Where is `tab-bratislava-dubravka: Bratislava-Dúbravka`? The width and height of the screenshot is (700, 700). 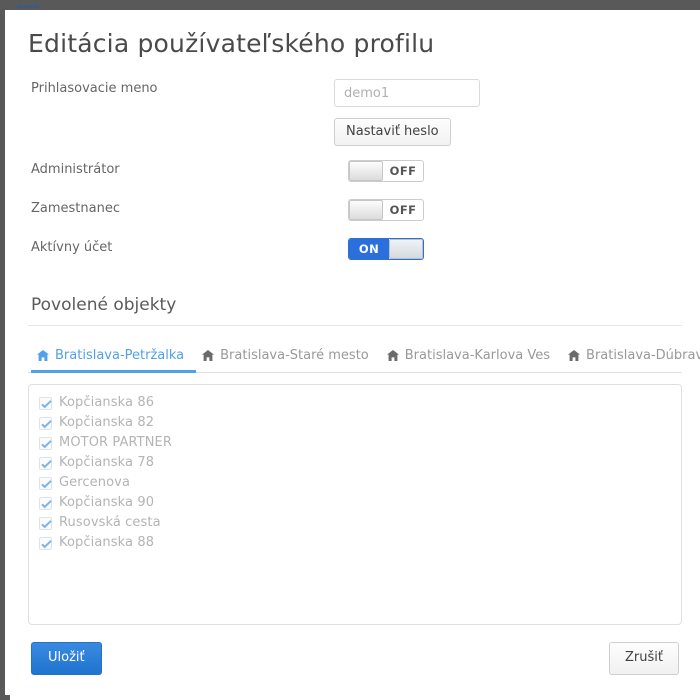
tab-bratislava-dubravka: Bratislava-Dúbravka is located at coordinates (631, 359).